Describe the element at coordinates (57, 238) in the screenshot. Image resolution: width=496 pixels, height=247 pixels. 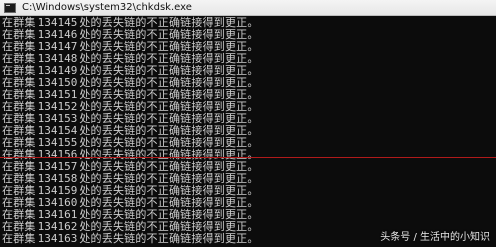
I see `cluster-number: 134163` at that location.